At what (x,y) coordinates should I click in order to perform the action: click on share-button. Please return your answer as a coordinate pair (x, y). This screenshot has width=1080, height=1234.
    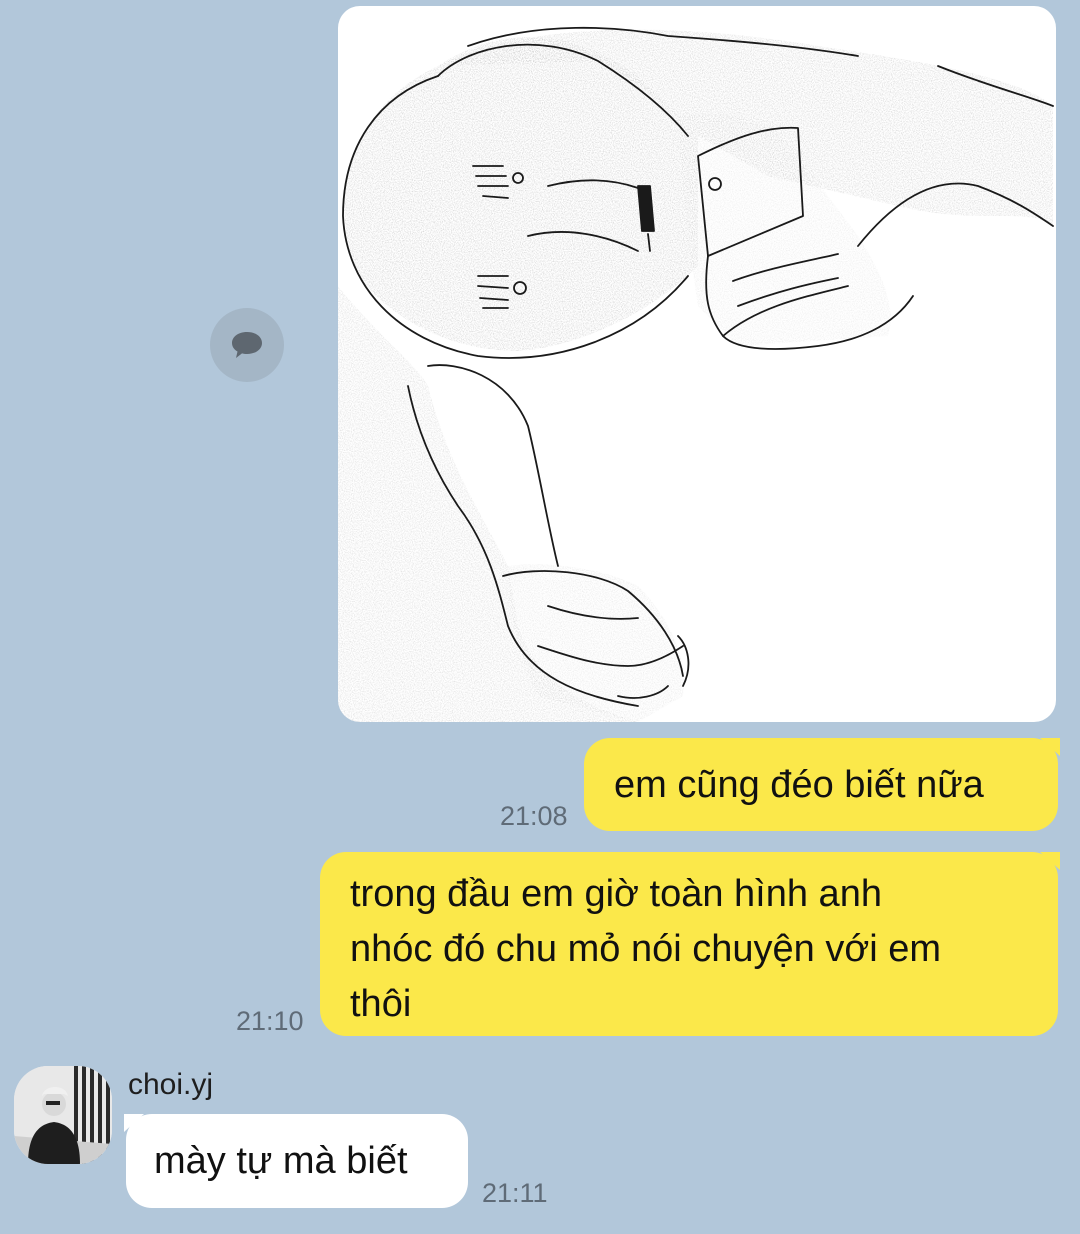
    Looking at the image, I should click on (247, 345).